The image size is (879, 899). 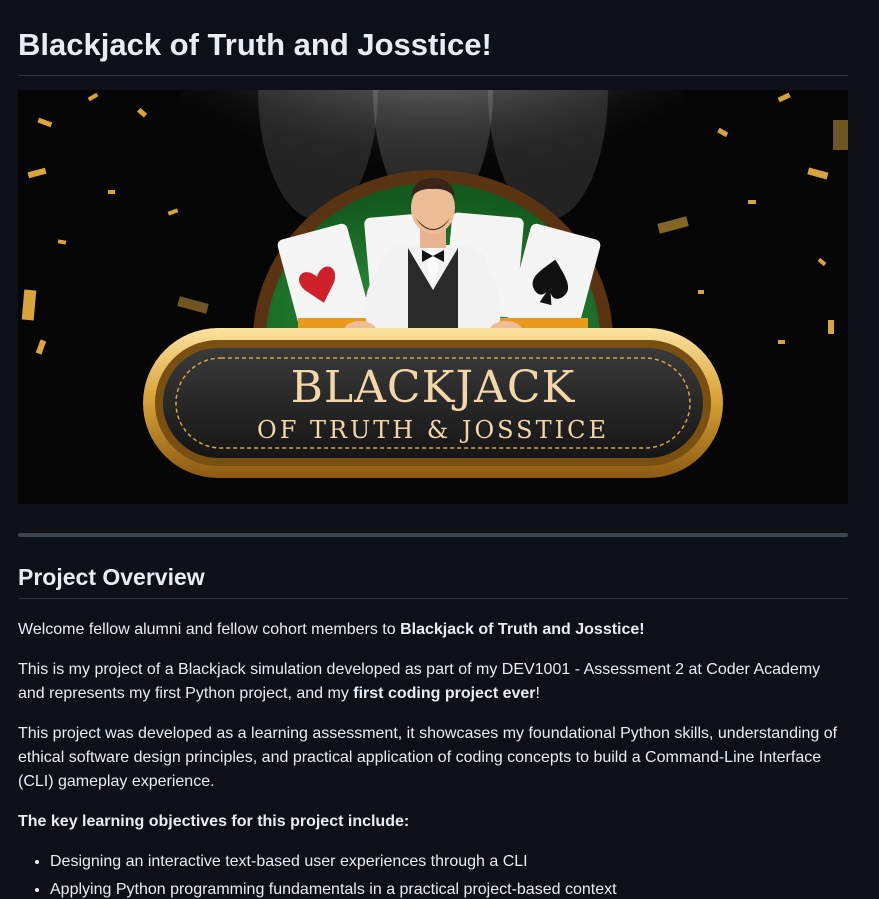 What do you see at coordinates (537, 693) in the screenshot?
I see `p2-suffix: !` at bounding box center [537, 693].